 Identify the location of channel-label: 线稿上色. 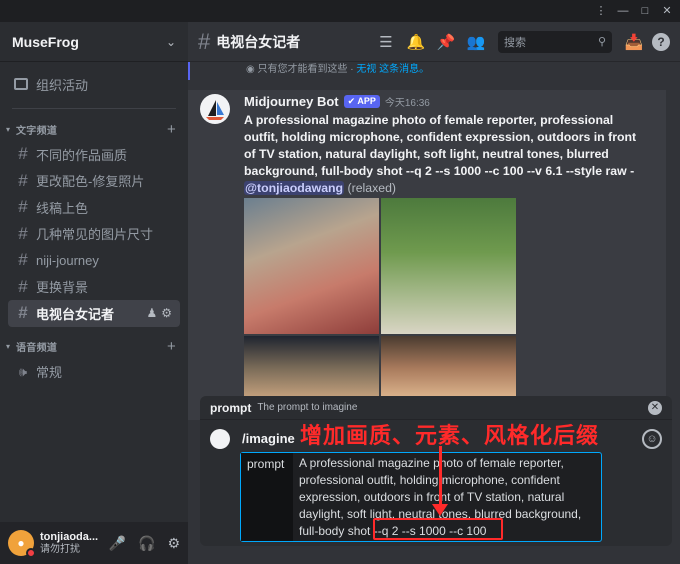
(62, 208).